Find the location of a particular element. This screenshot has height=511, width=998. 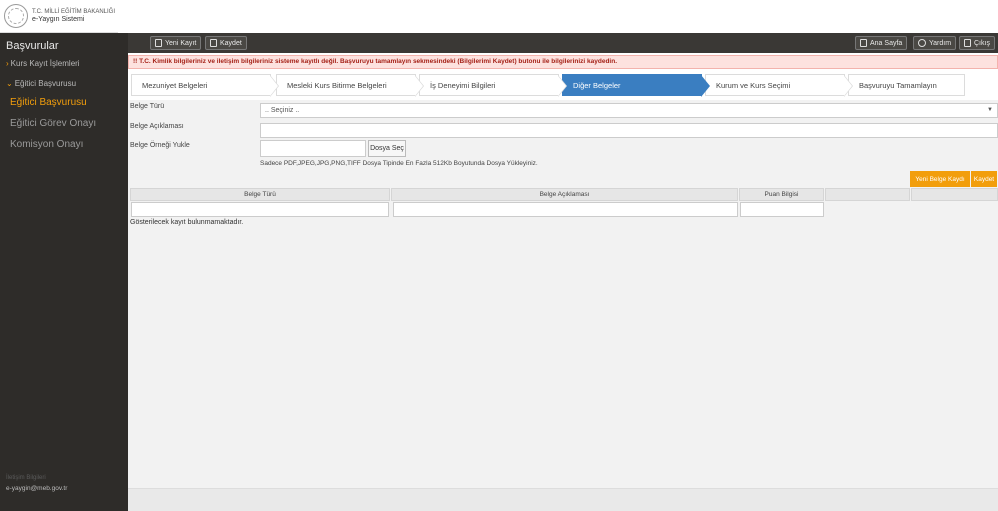

caret-down-icon: ▼ is located at coordinates (990, 110).